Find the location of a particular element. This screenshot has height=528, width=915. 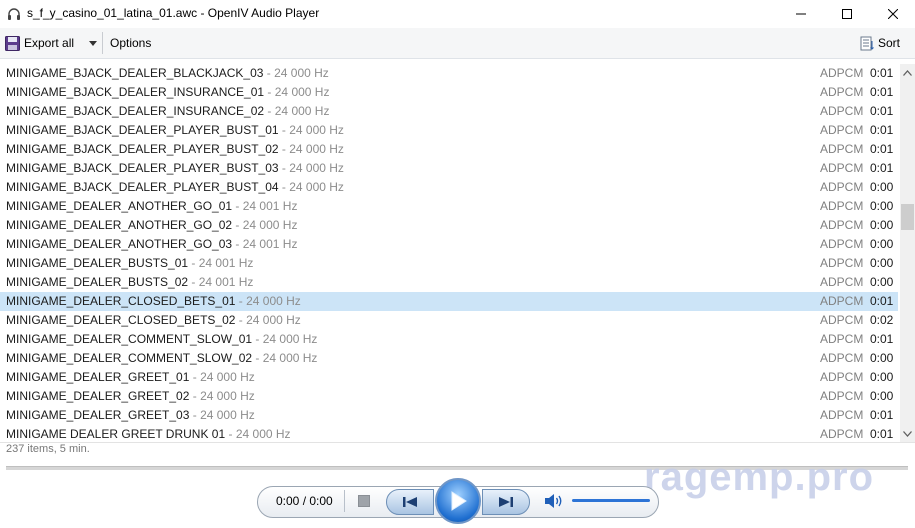

close-button is located at coordinates (892, 14).